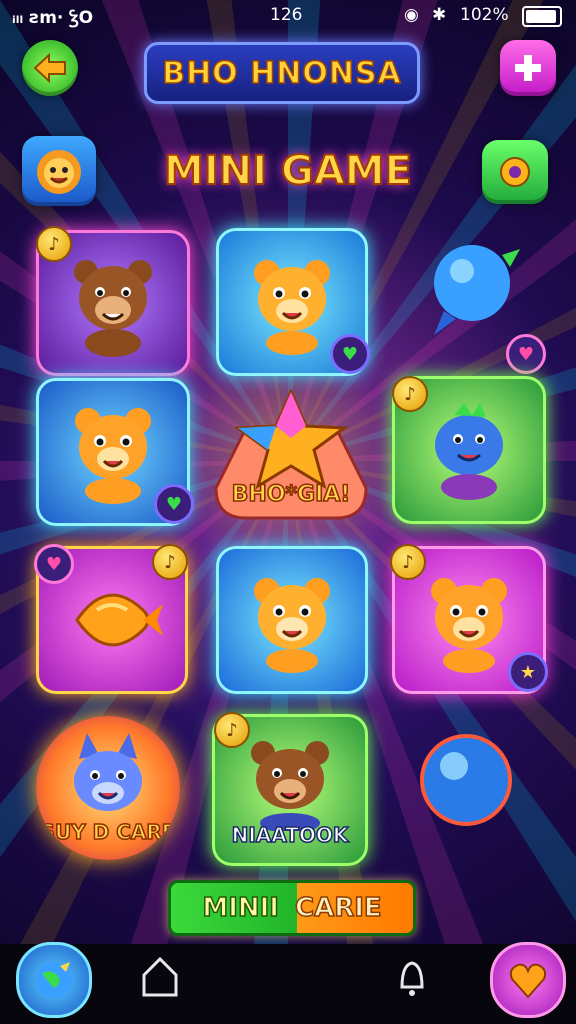 The height and width of the screenshot is (1024, 576). Describe the element at coordinates (291, 455) in the screenshot. I see `star-card: BHO*GIA!` at that location.